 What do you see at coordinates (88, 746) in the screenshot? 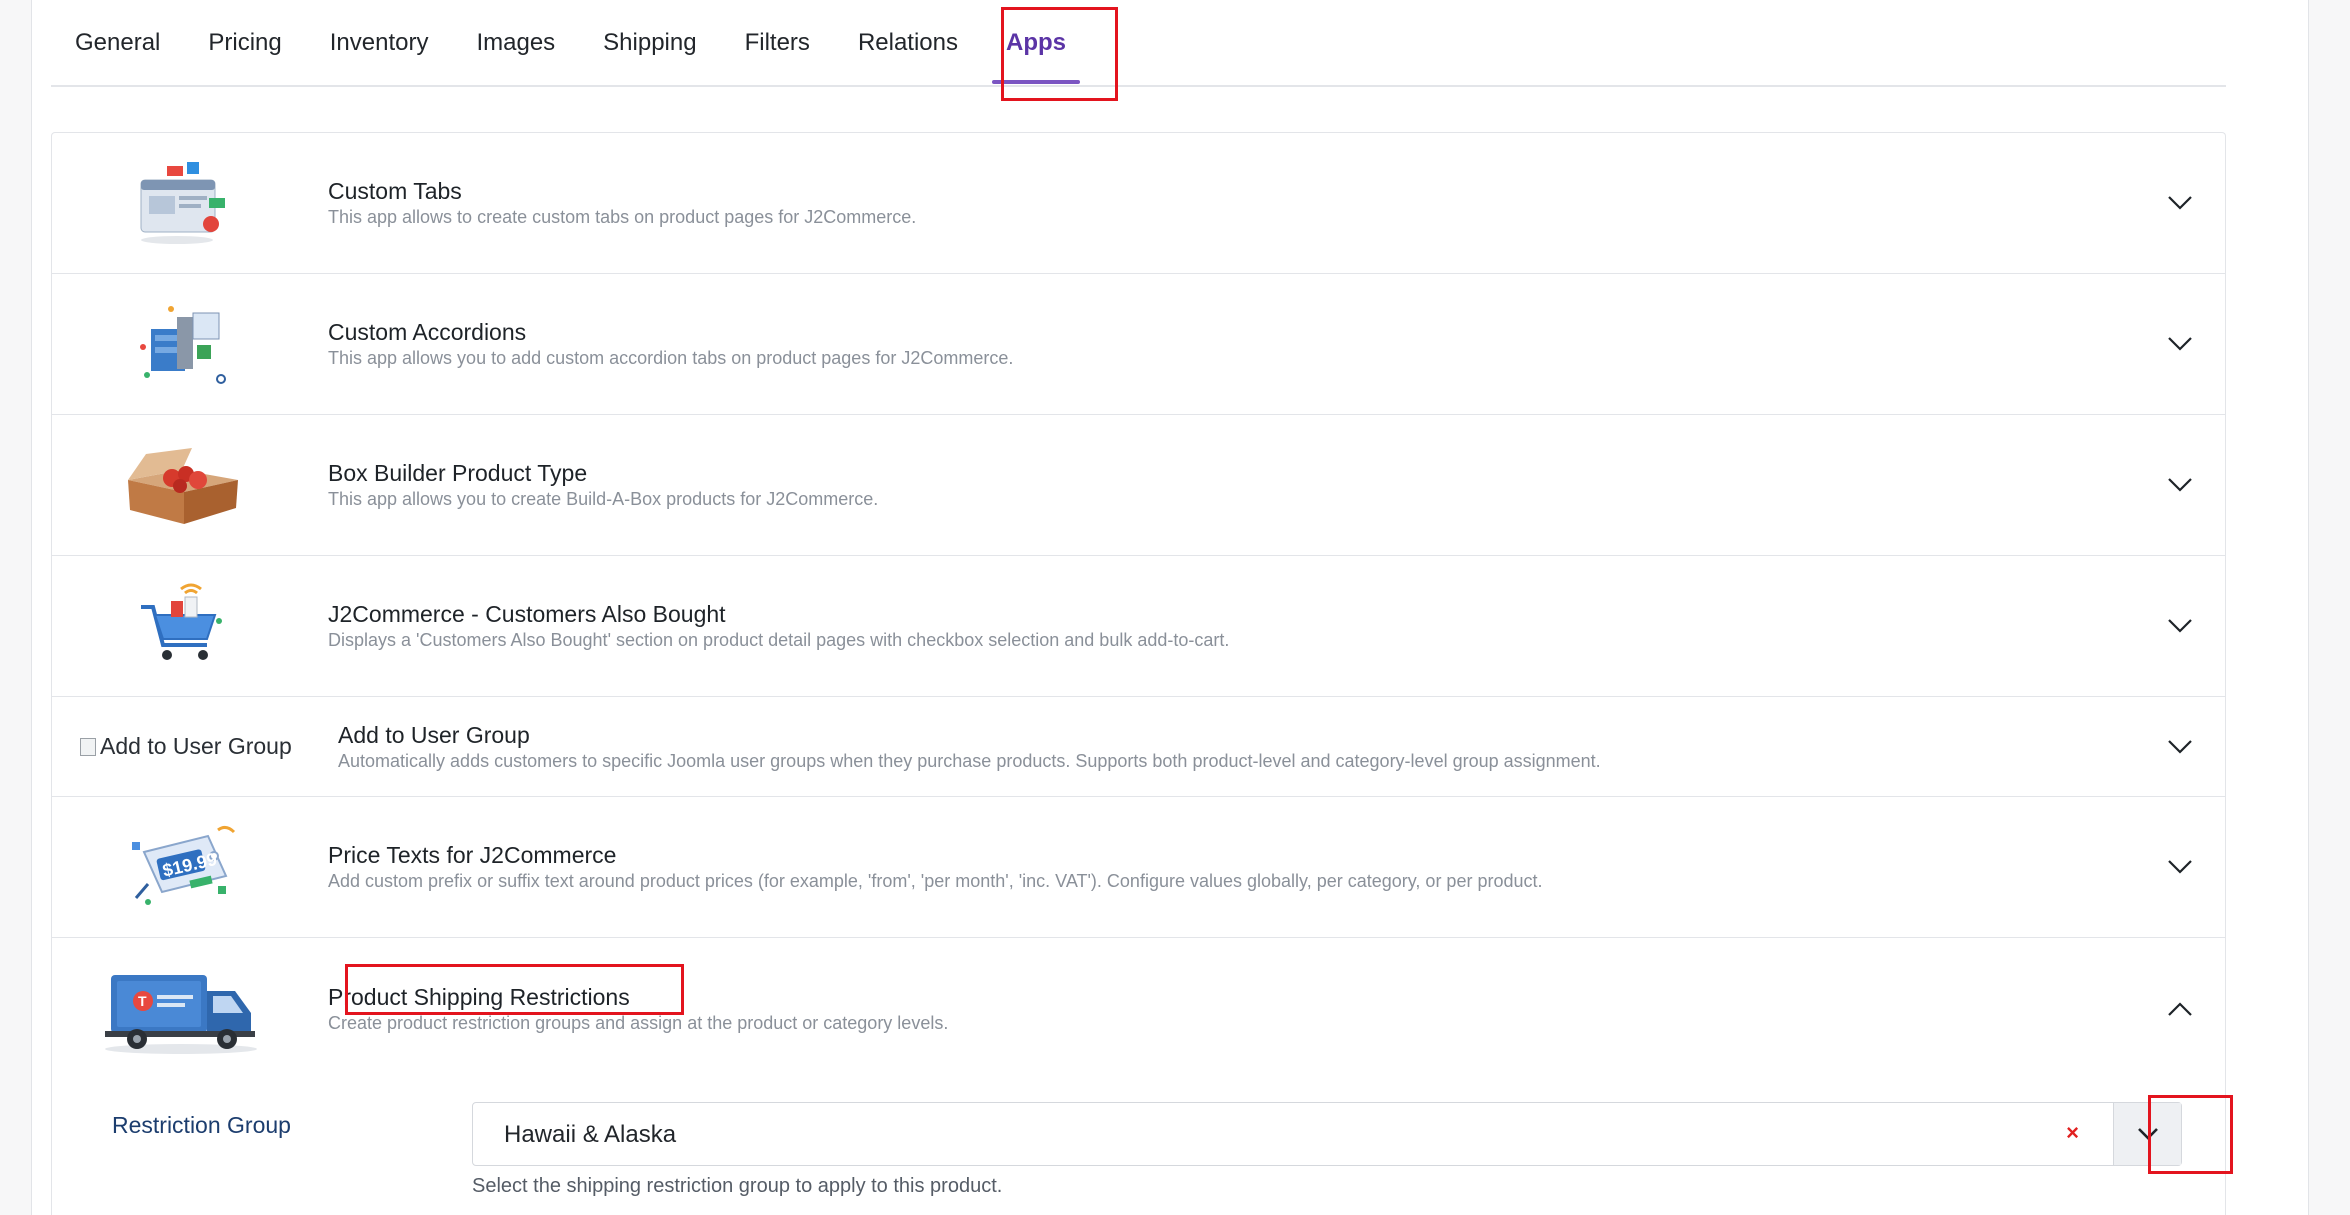
I see `broken-image-glyph` at bounding box center [88, 746].